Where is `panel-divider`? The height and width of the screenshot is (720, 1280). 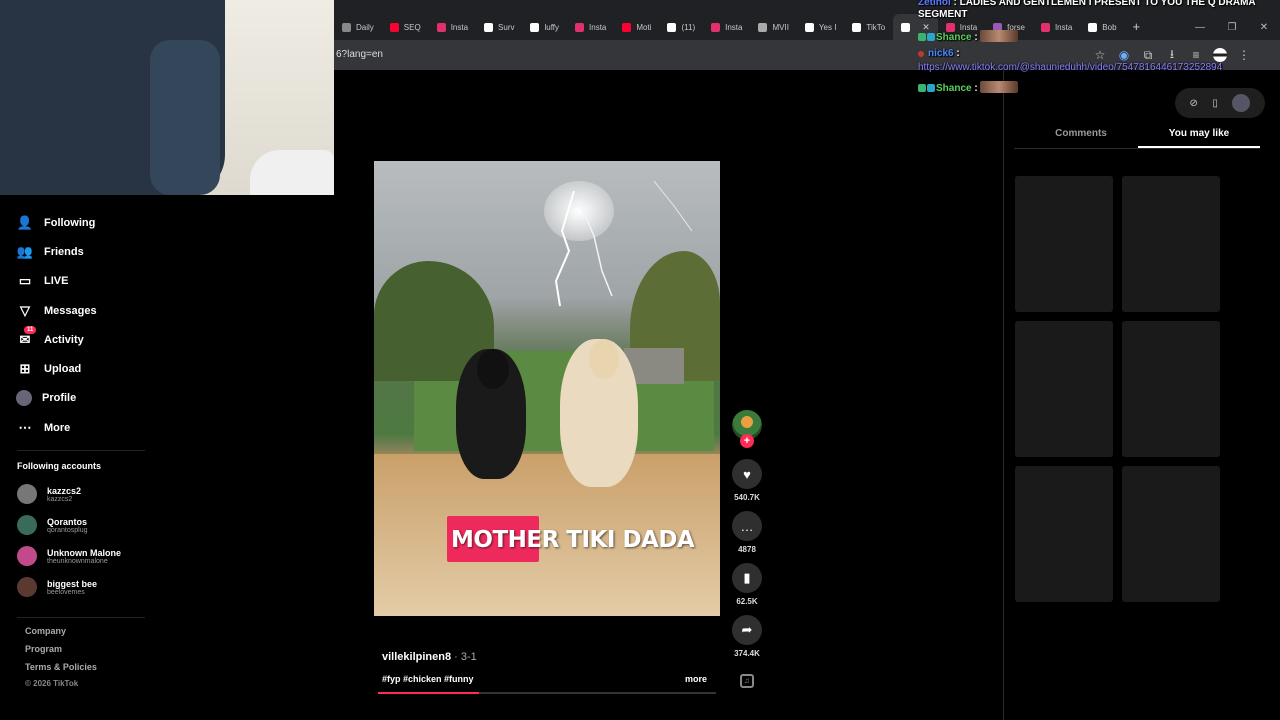 panel-divider is located at coordinates (1003, 395).